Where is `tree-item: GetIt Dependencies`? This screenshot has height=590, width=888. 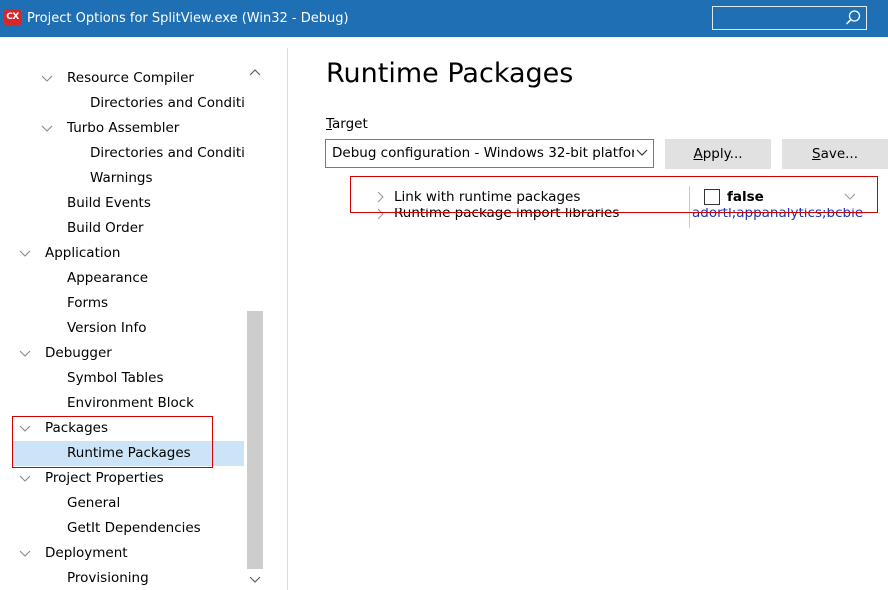 tree-item: GetIt Dependencies is located at coordinates (122, 528).